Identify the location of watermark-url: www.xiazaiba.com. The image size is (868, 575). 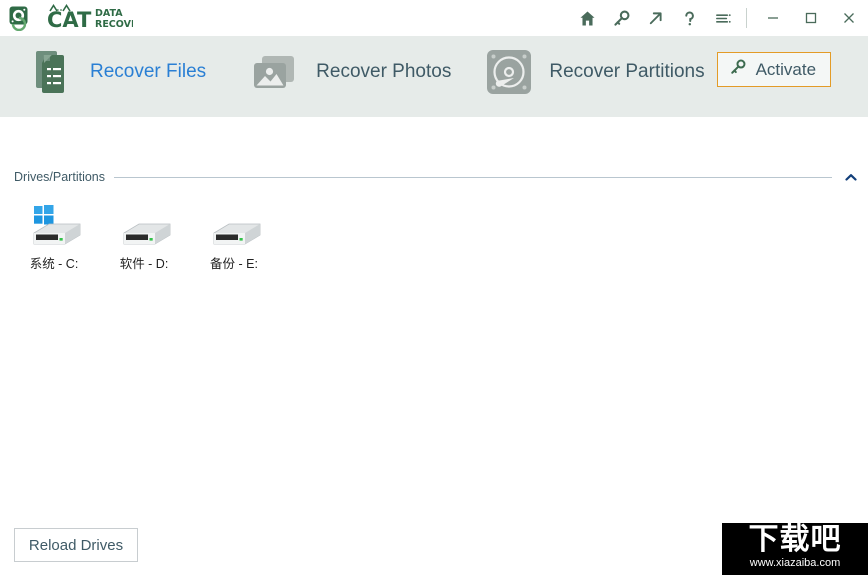
(795, 563).